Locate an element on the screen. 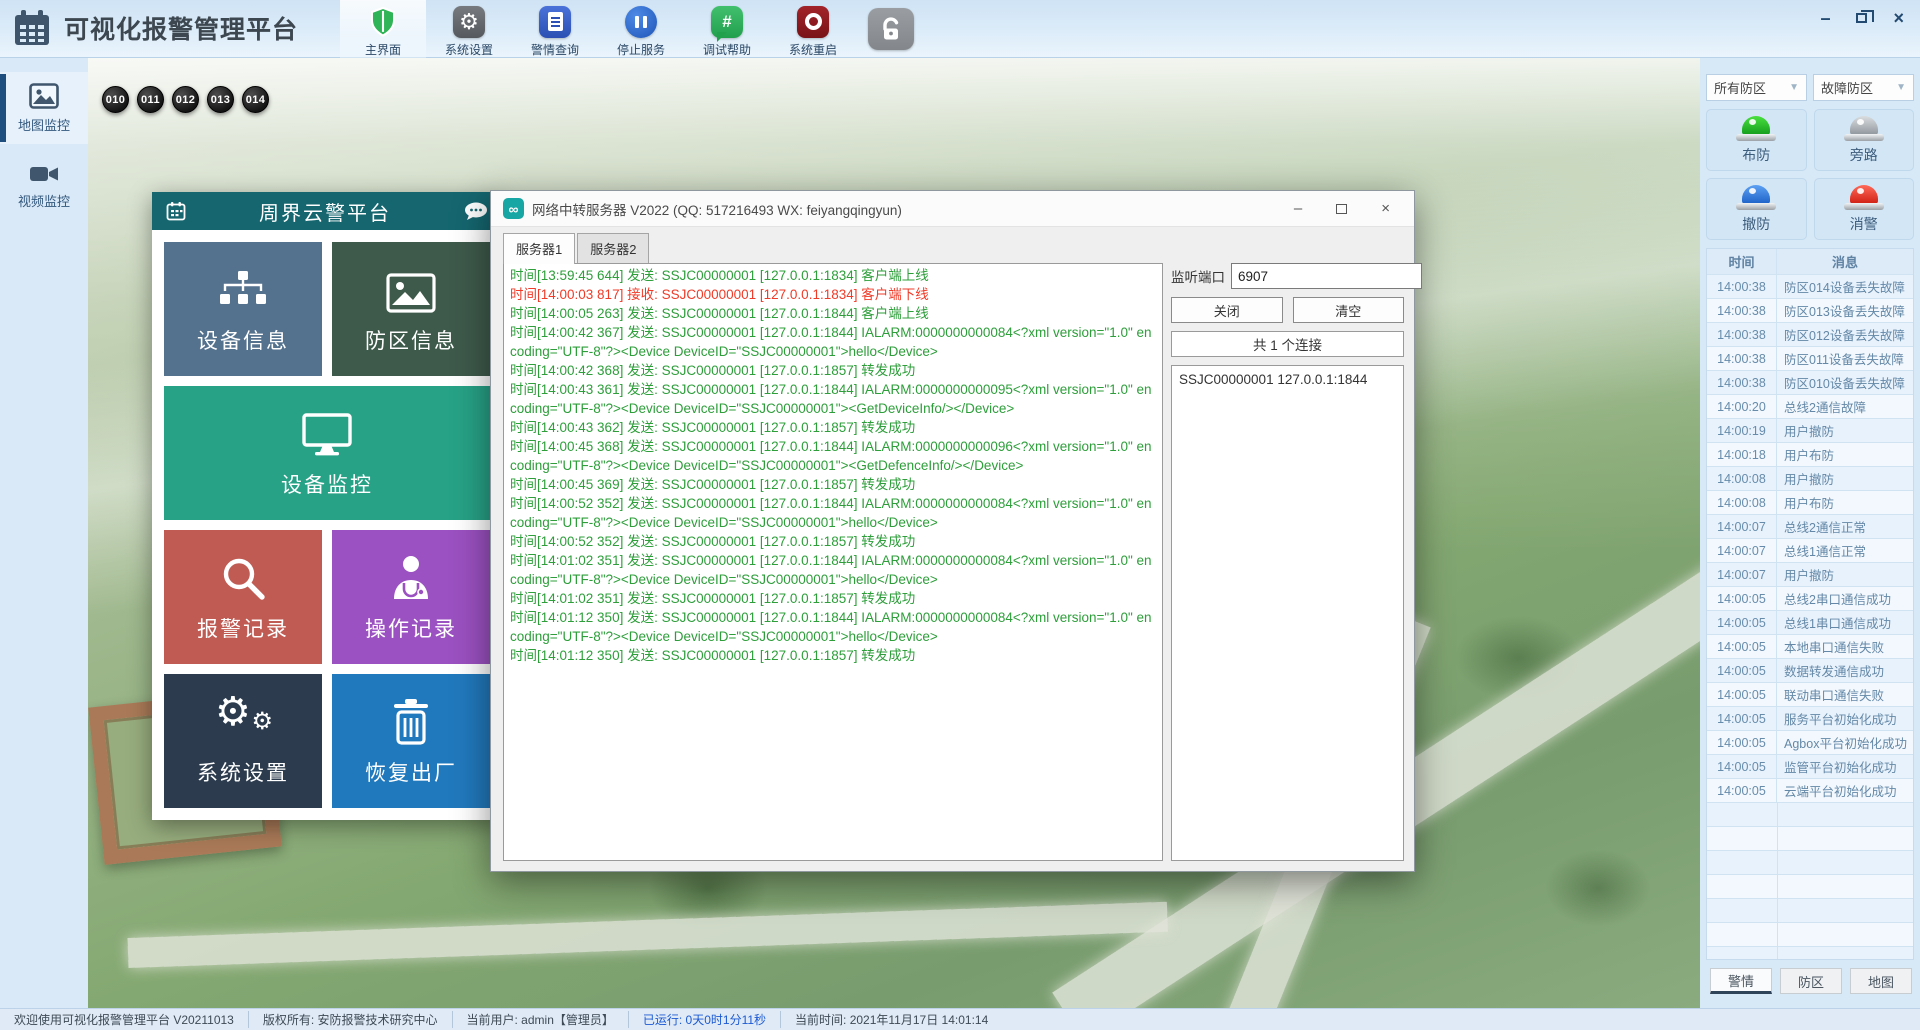  table-row: 14:00:18 用户布防 is located at coordinates (1810, 455).